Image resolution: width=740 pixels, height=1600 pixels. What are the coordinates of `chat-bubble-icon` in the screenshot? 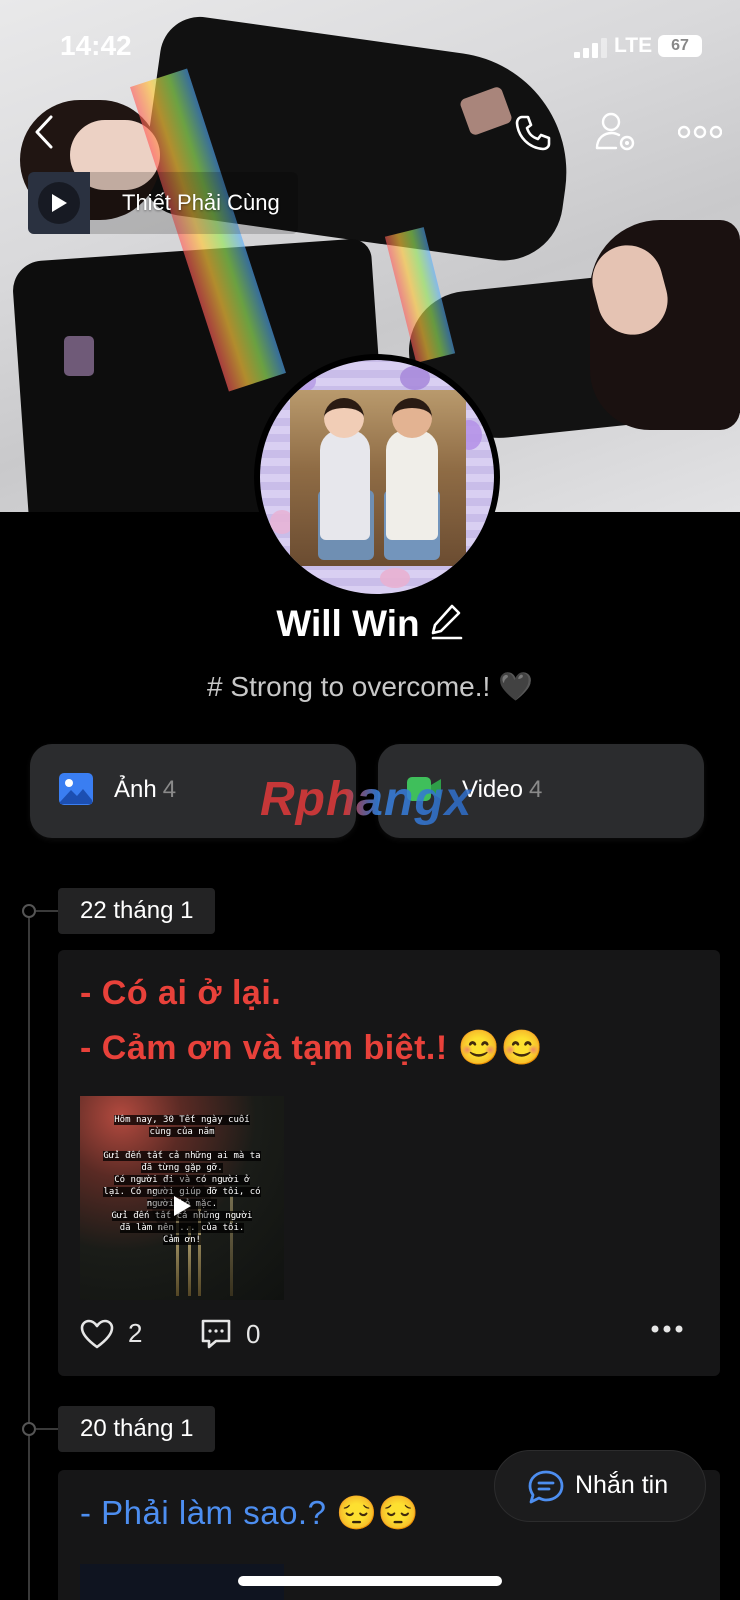 It's located at (546, 1487).